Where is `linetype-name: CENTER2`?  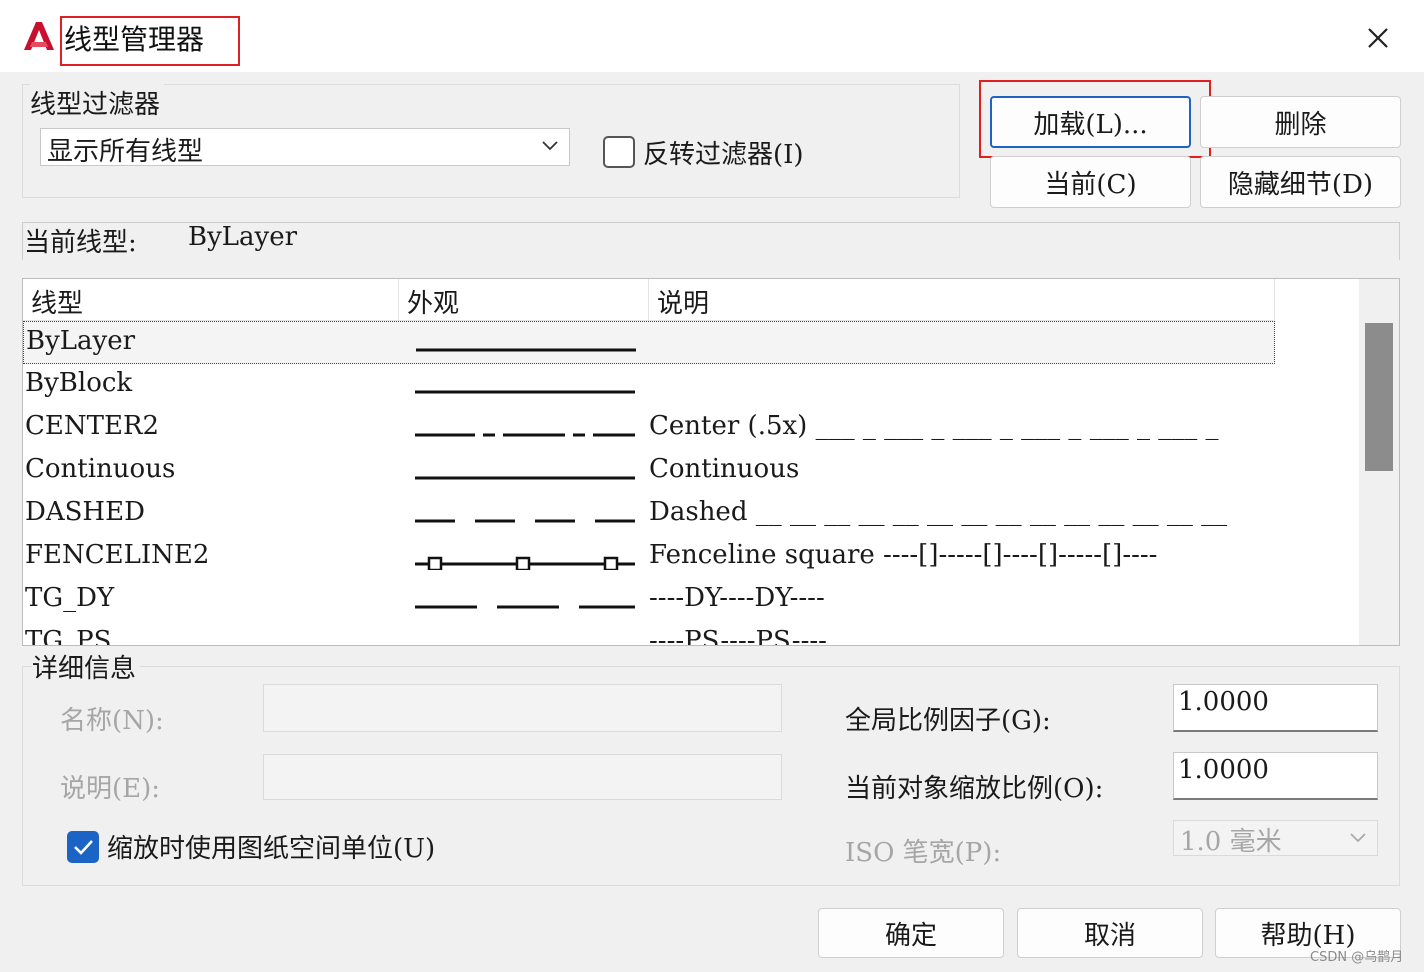
linetype-name: CENTER2 is located at coordinates (92, 426).